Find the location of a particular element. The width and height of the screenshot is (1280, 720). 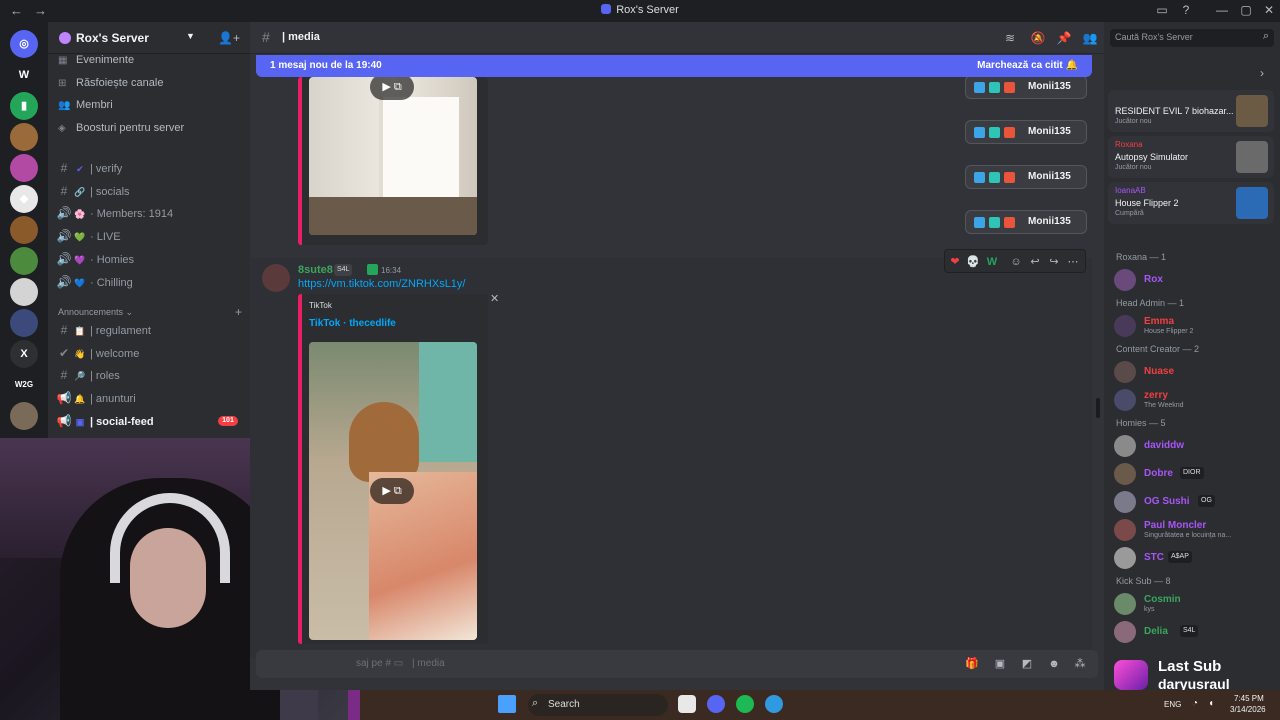

message-author: 8sute8 is located at coordinates (315, 270).